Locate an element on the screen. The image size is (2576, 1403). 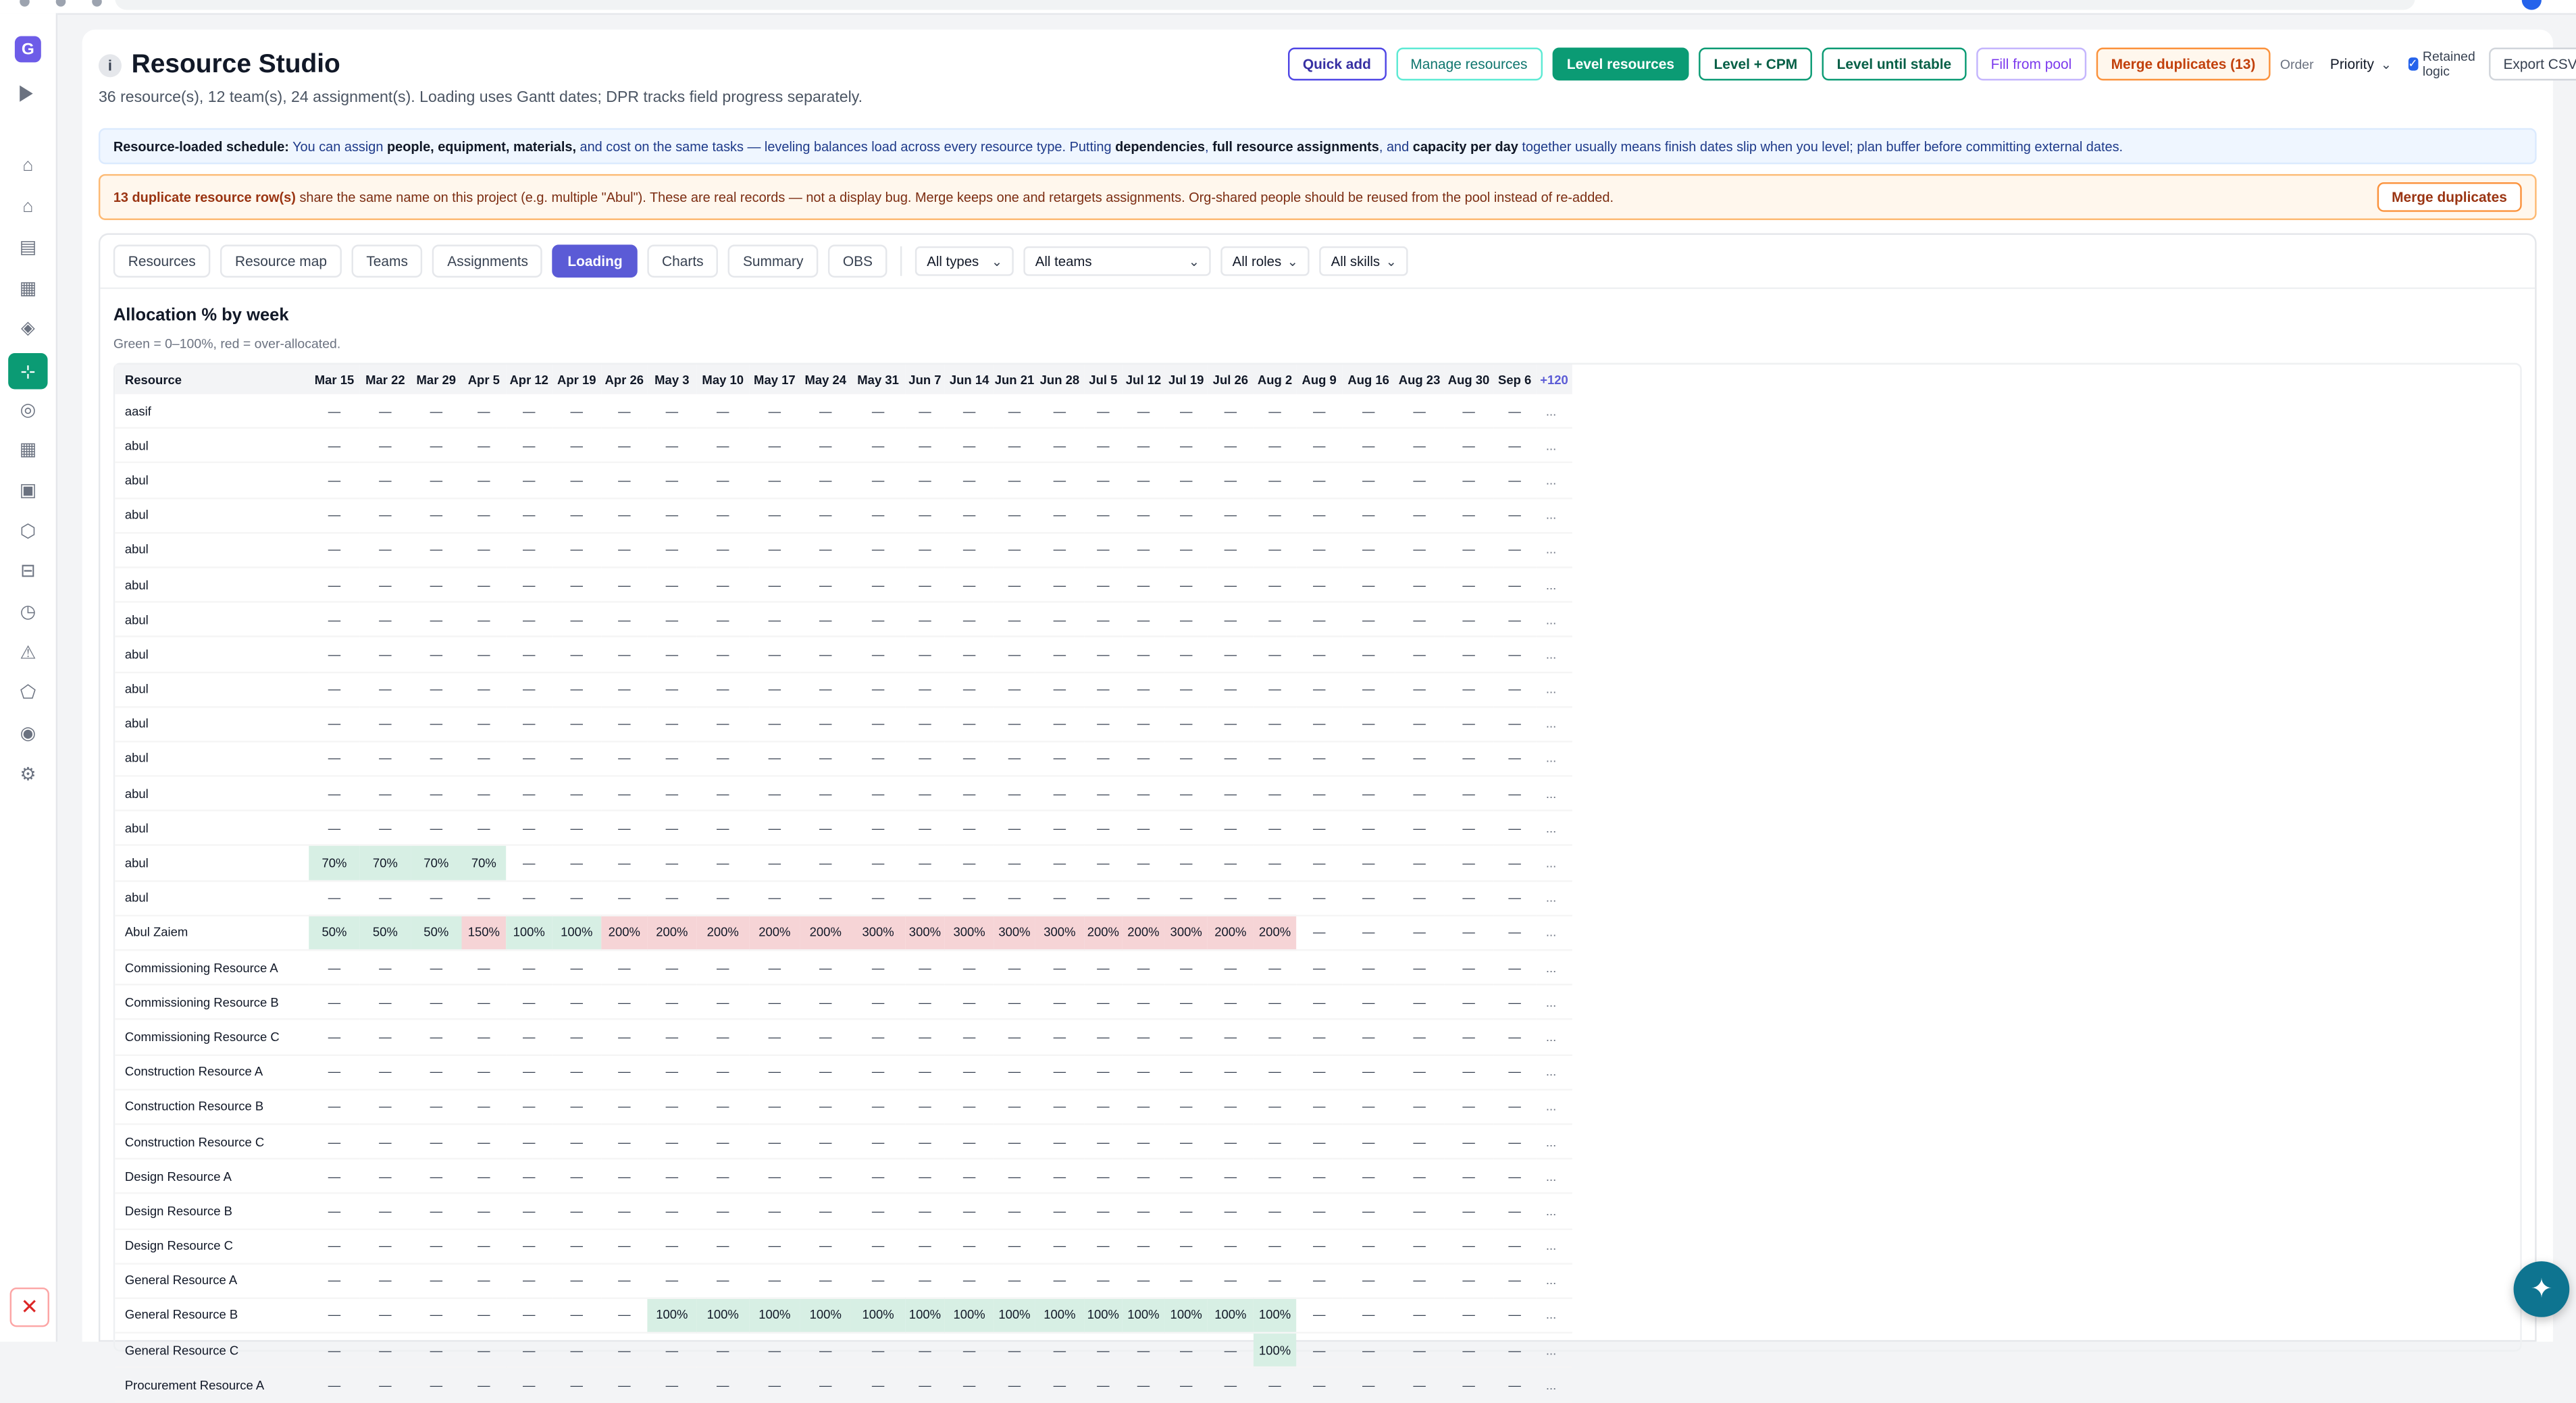
retained-logic-checkbox: ✓ is located at coordinates (2413, 64).